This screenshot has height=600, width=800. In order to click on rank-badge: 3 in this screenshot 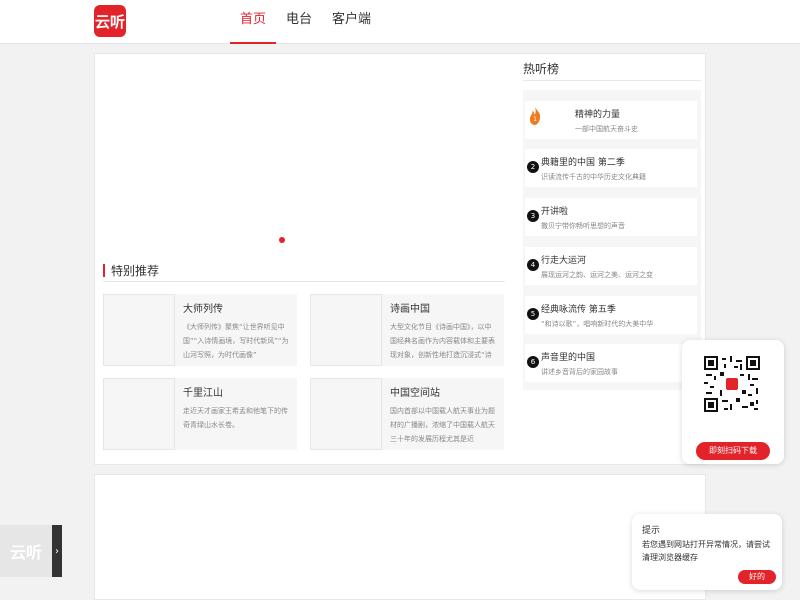, I will do `click(533, 216)`.